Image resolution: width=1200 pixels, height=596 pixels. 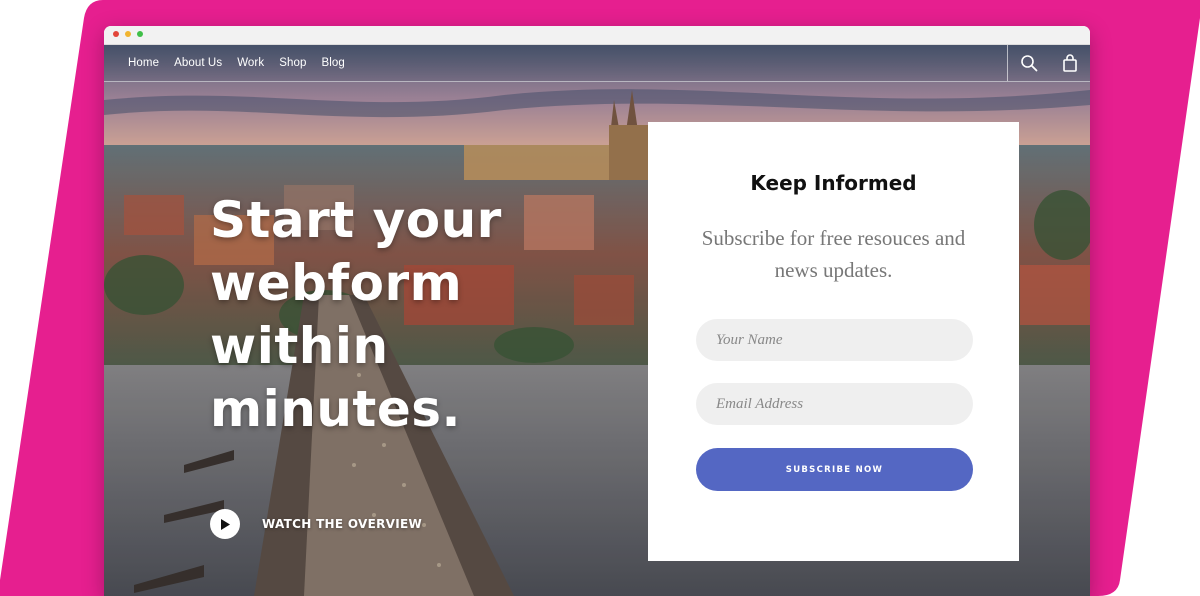 I want to click on name-input, so click(x=834, y=340).